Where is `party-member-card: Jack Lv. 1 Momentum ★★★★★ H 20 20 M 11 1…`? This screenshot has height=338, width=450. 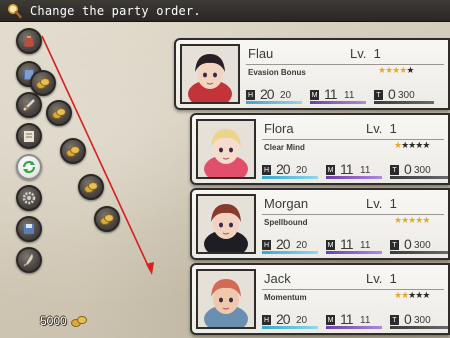
party-member-card: Jack Lv. 1 Momentum ★★★★★ H 20 20 M 11 1… is located at coordinates (320, 299).